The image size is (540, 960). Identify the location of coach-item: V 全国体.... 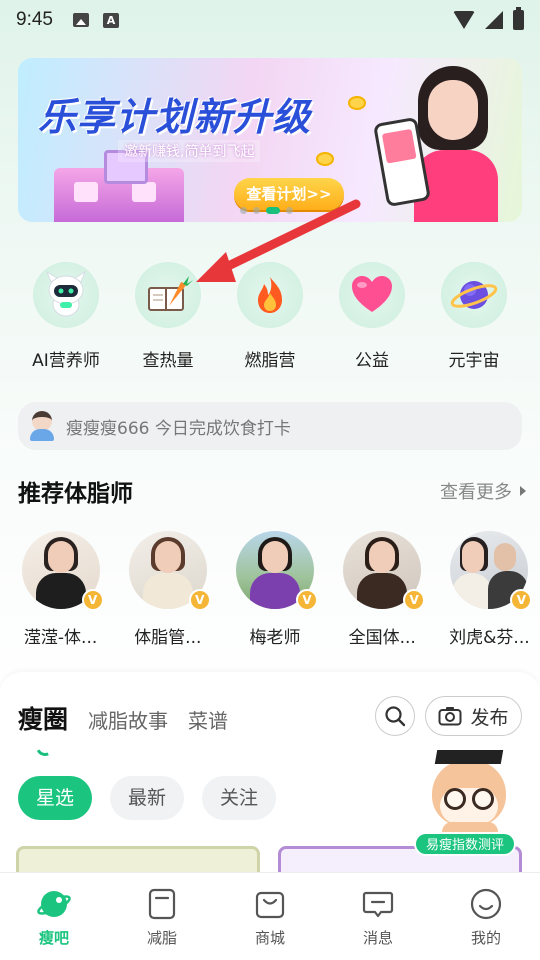
(384, 589).